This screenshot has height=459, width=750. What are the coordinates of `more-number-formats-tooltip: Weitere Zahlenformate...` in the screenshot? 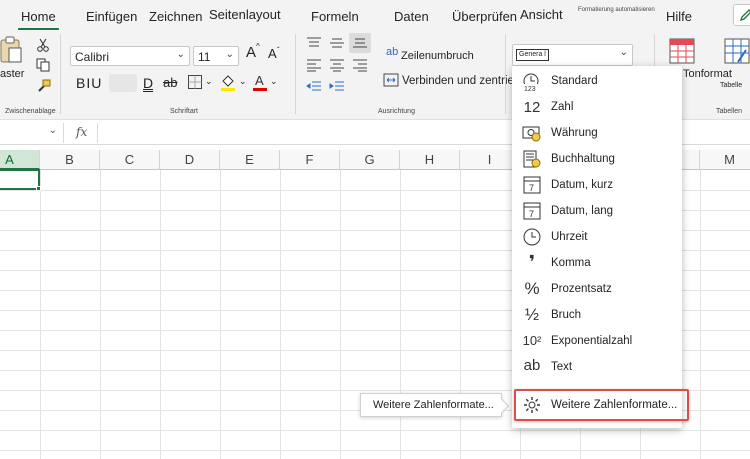 It's located at (431, 405).